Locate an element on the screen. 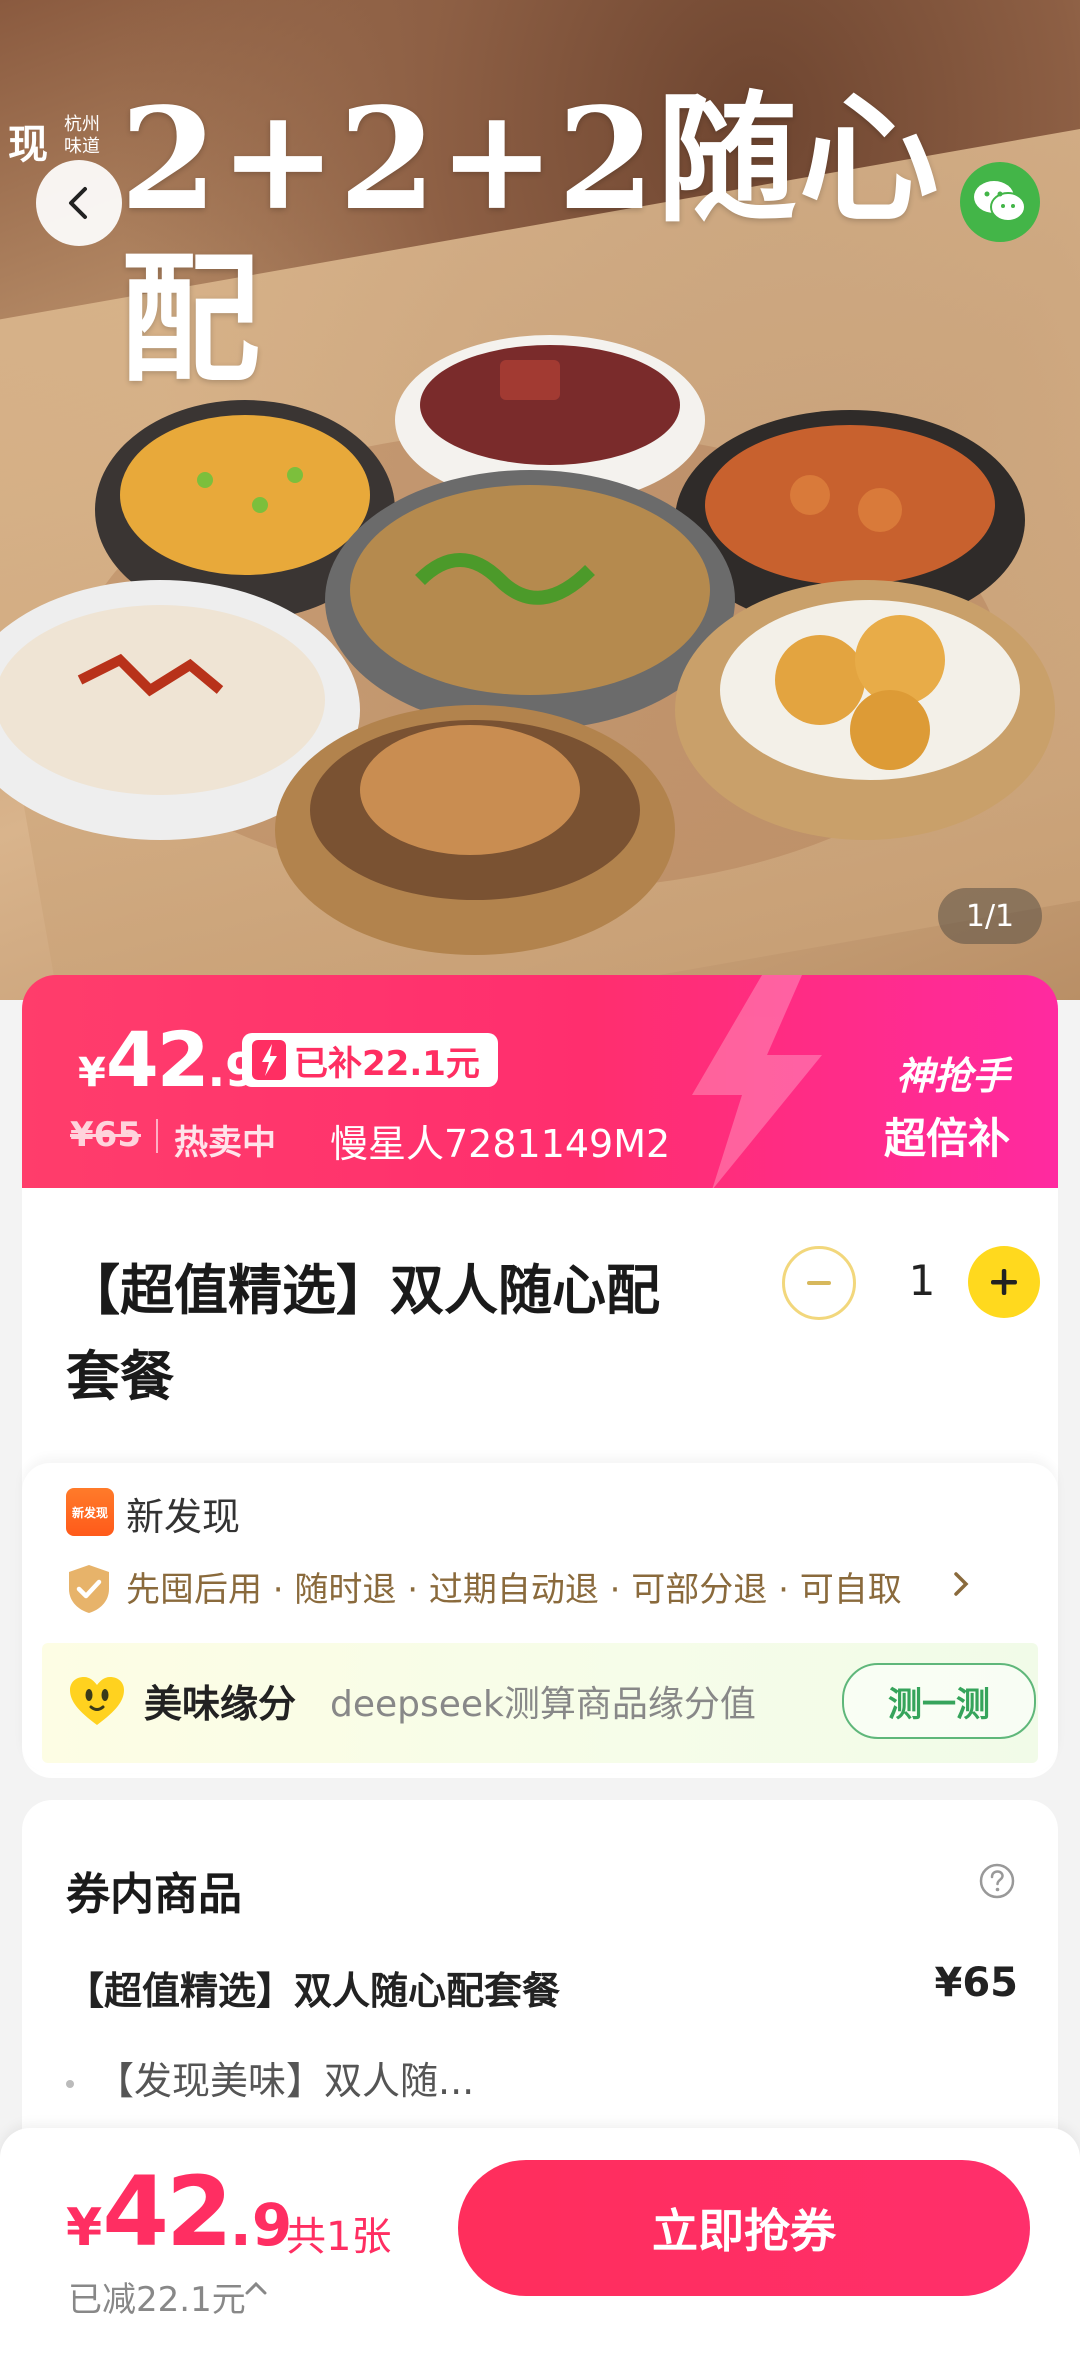 This screenshot has height=2376, width=1080. price-currency: ¥ is located at coordinates (92, 1073).